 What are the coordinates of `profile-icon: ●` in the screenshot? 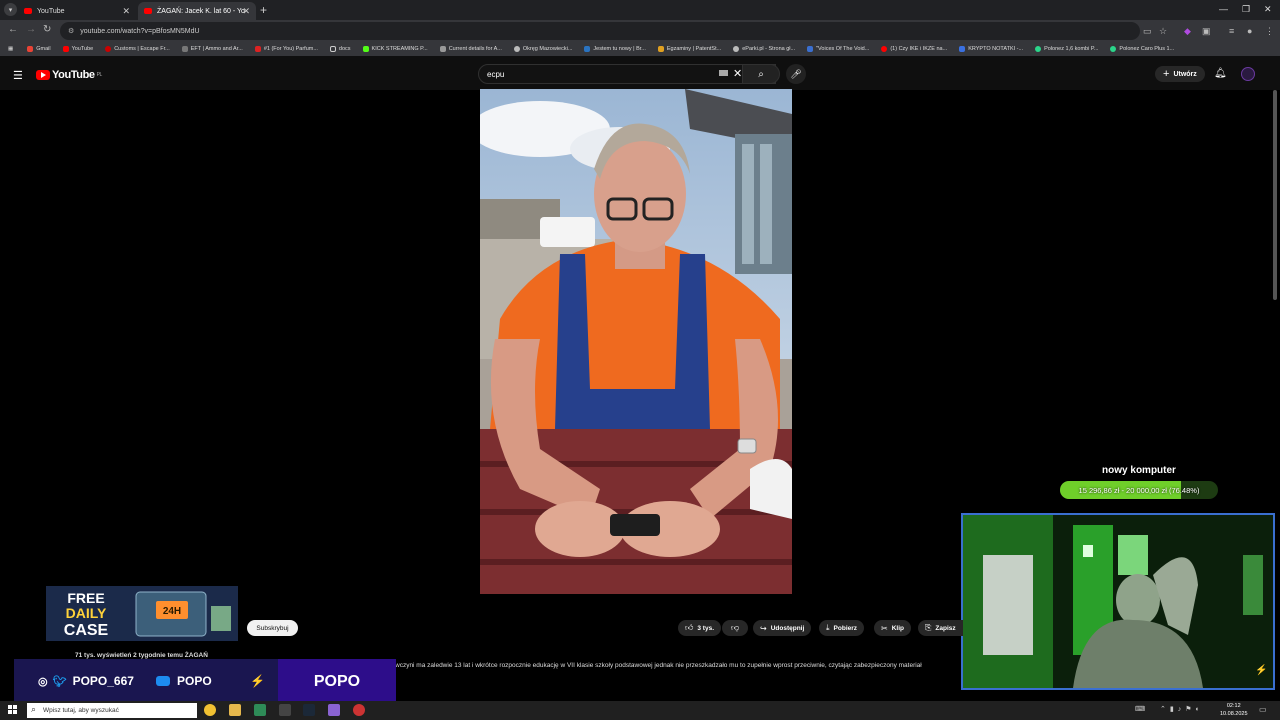 It's located at (1249, 31).